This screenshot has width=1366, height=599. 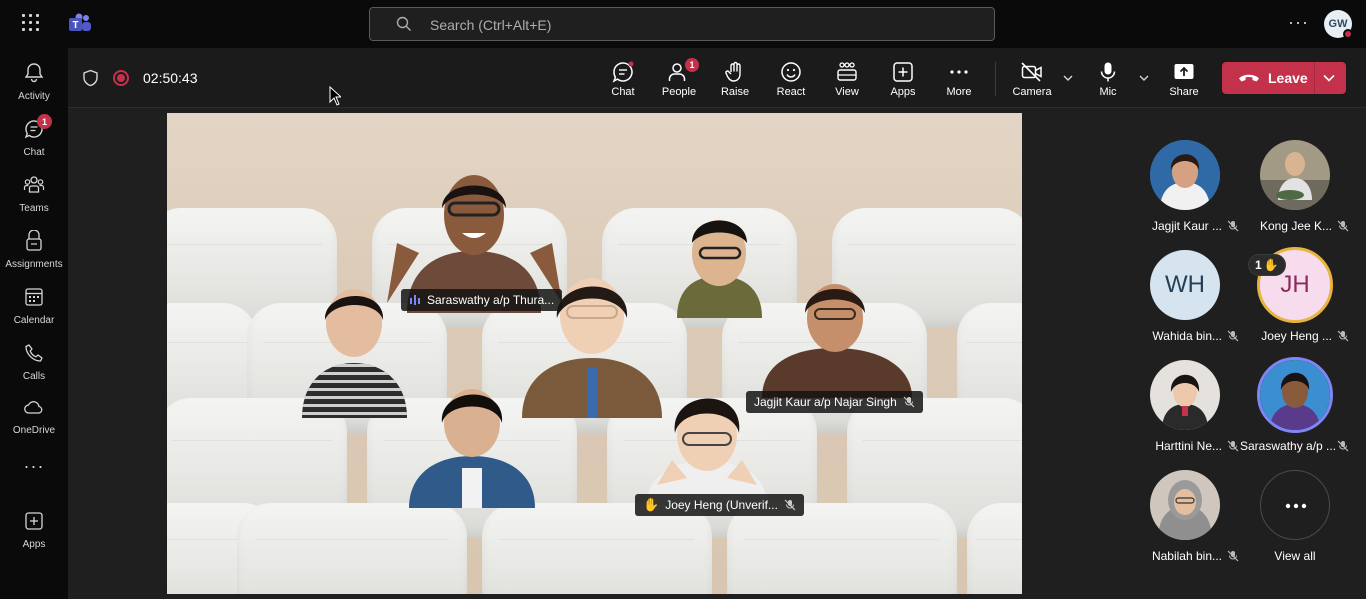 I want to click on raise-hand-button: Raise, so click(x=735, y=80).